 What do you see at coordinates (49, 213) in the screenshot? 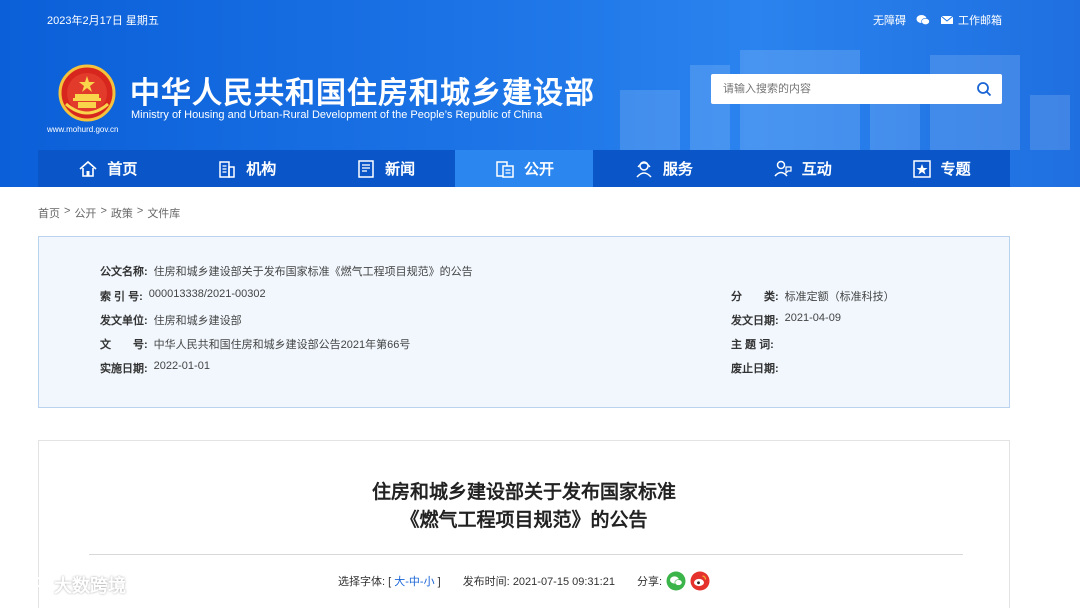
I see `breadcrumb-home: 首页` at bounding box center [49, 213].